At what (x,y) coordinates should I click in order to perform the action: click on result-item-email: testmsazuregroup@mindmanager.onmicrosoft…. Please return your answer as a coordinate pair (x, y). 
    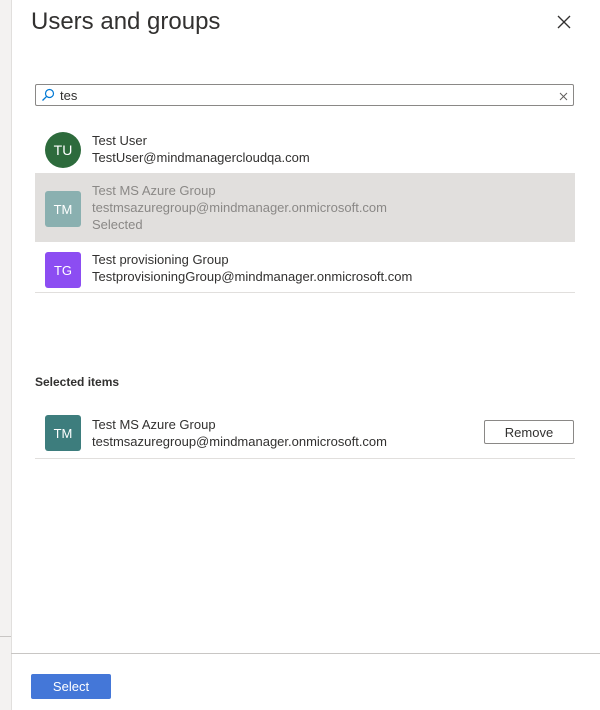
    Looking at the image, I should click on (239, 207).